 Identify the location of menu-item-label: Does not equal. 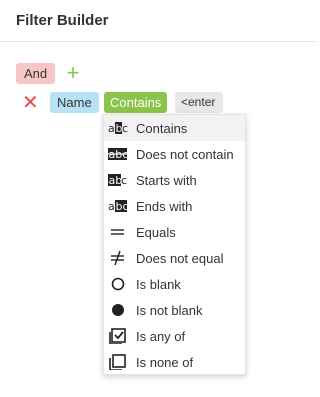
(180, 258).